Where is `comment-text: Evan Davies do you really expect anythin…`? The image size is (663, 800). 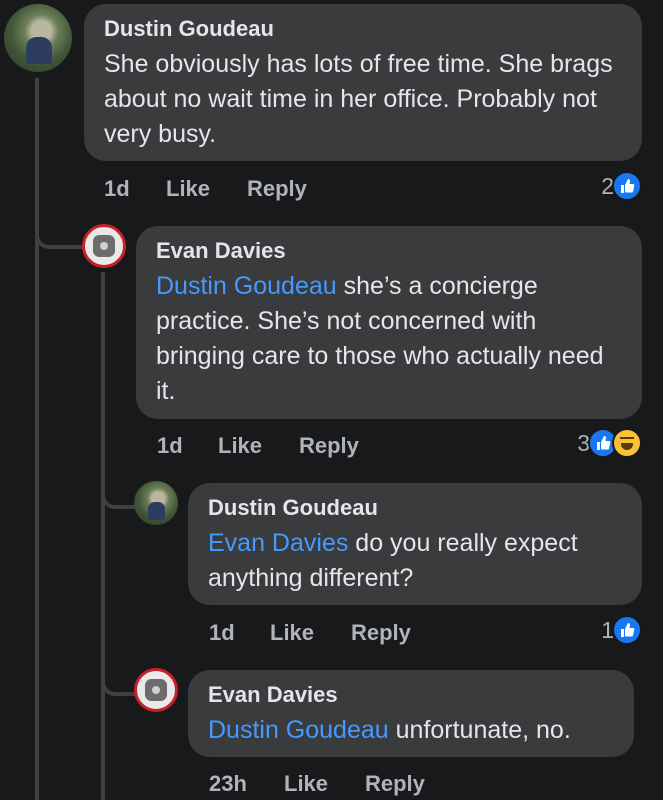 comment-text: Evan Davies do you really expect anythin… is located at coordinates (415, 561).